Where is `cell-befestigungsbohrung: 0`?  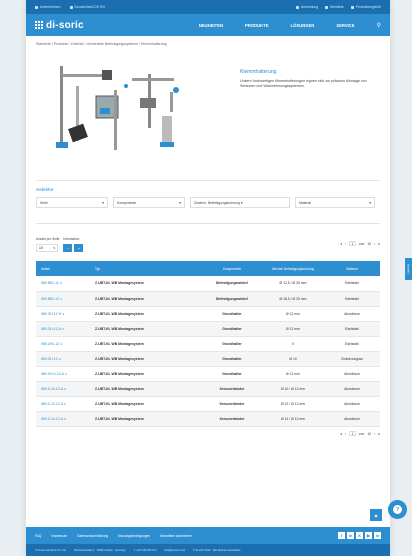 cell-befestigungsbohrung: 0 is located at coordinates (293, 344).